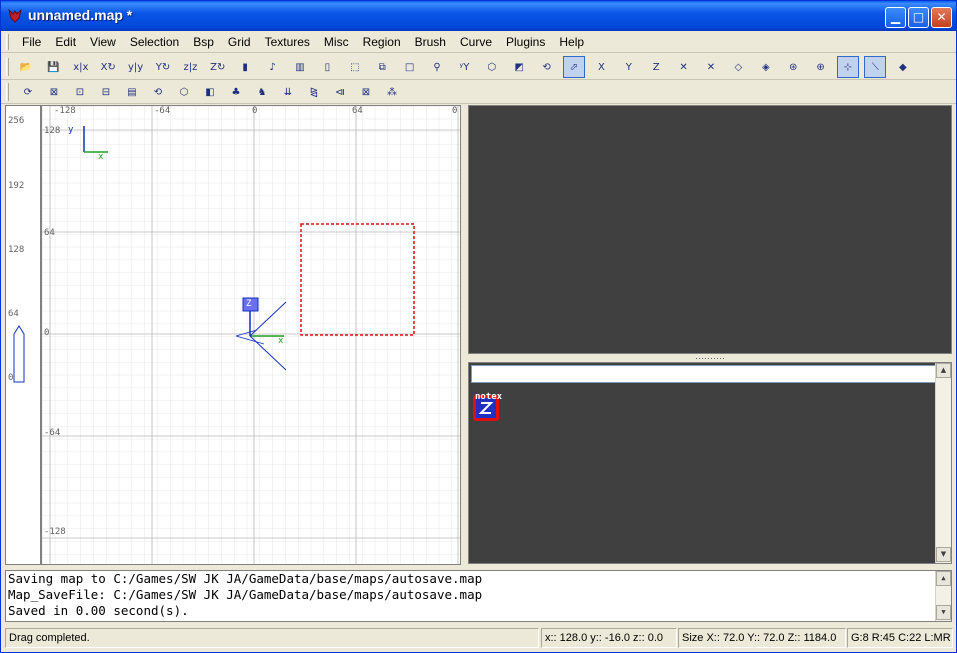 The height and width of the screenshot is (653, 957). What do you see at coordinates (382, 67) in the screenshot?
I see `csg-merge-button: ⧉` at bounding box center [382, 67].